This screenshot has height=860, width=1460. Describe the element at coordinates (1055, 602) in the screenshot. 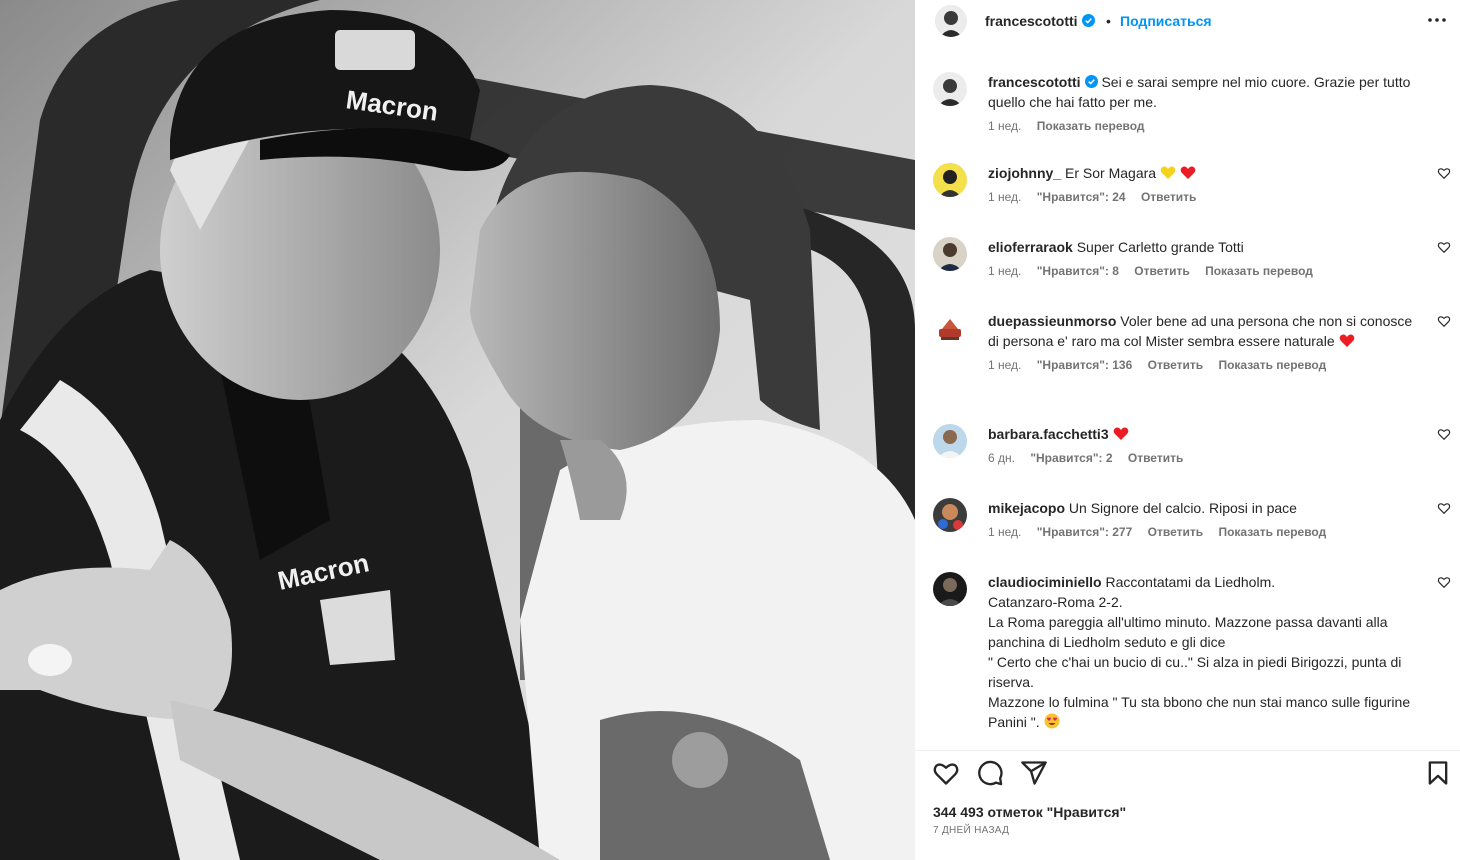

I see `comment-text-line: Catanzaro-Roma 2-2.` at that location.